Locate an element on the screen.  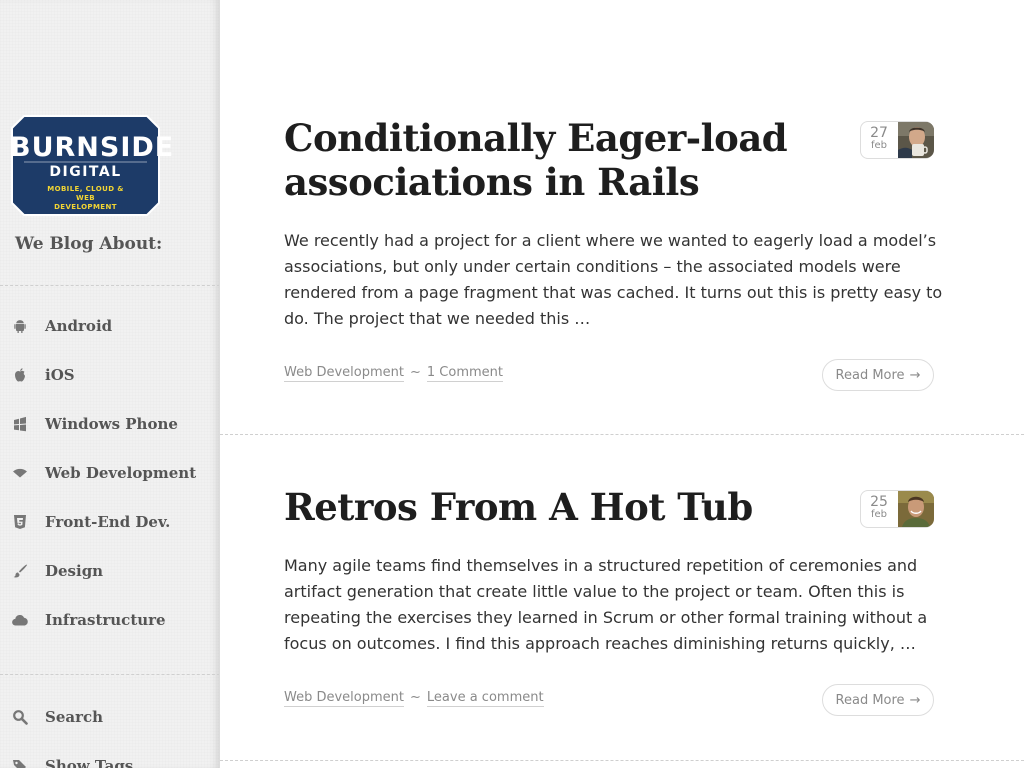
sidebar-item-windows-phone: Windows Phone is located at coordinates (109, 424).